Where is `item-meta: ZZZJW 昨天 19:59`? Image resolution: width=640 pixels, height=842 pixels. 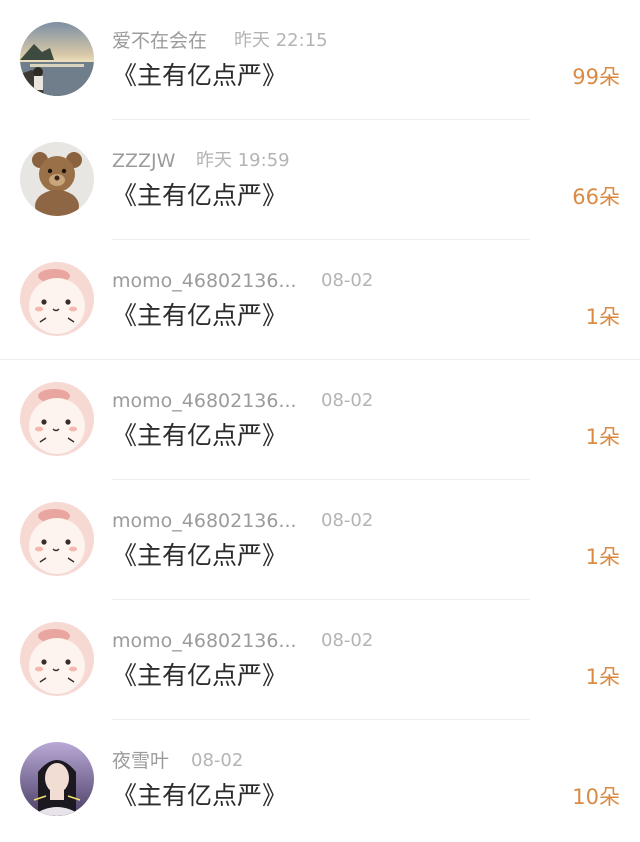 item-meta: ZZZJW 昨天 19:59 is located at coordinates (322, 161).